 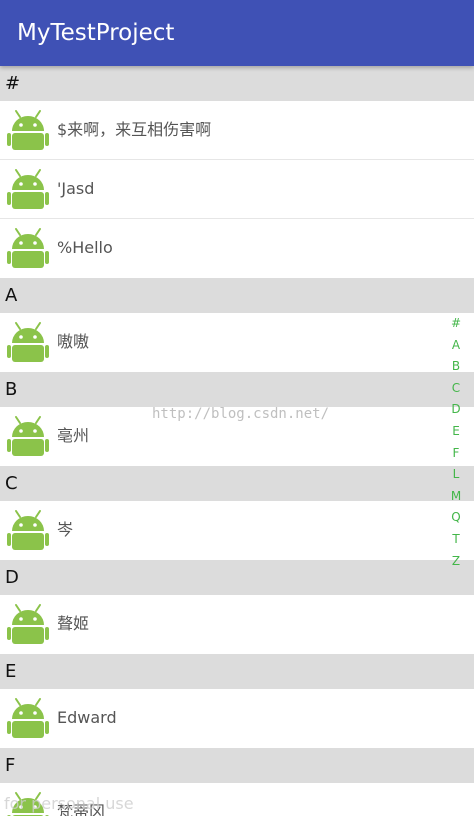 I want to click on footer-watermark: for personal use, so click(x=69, y=803).